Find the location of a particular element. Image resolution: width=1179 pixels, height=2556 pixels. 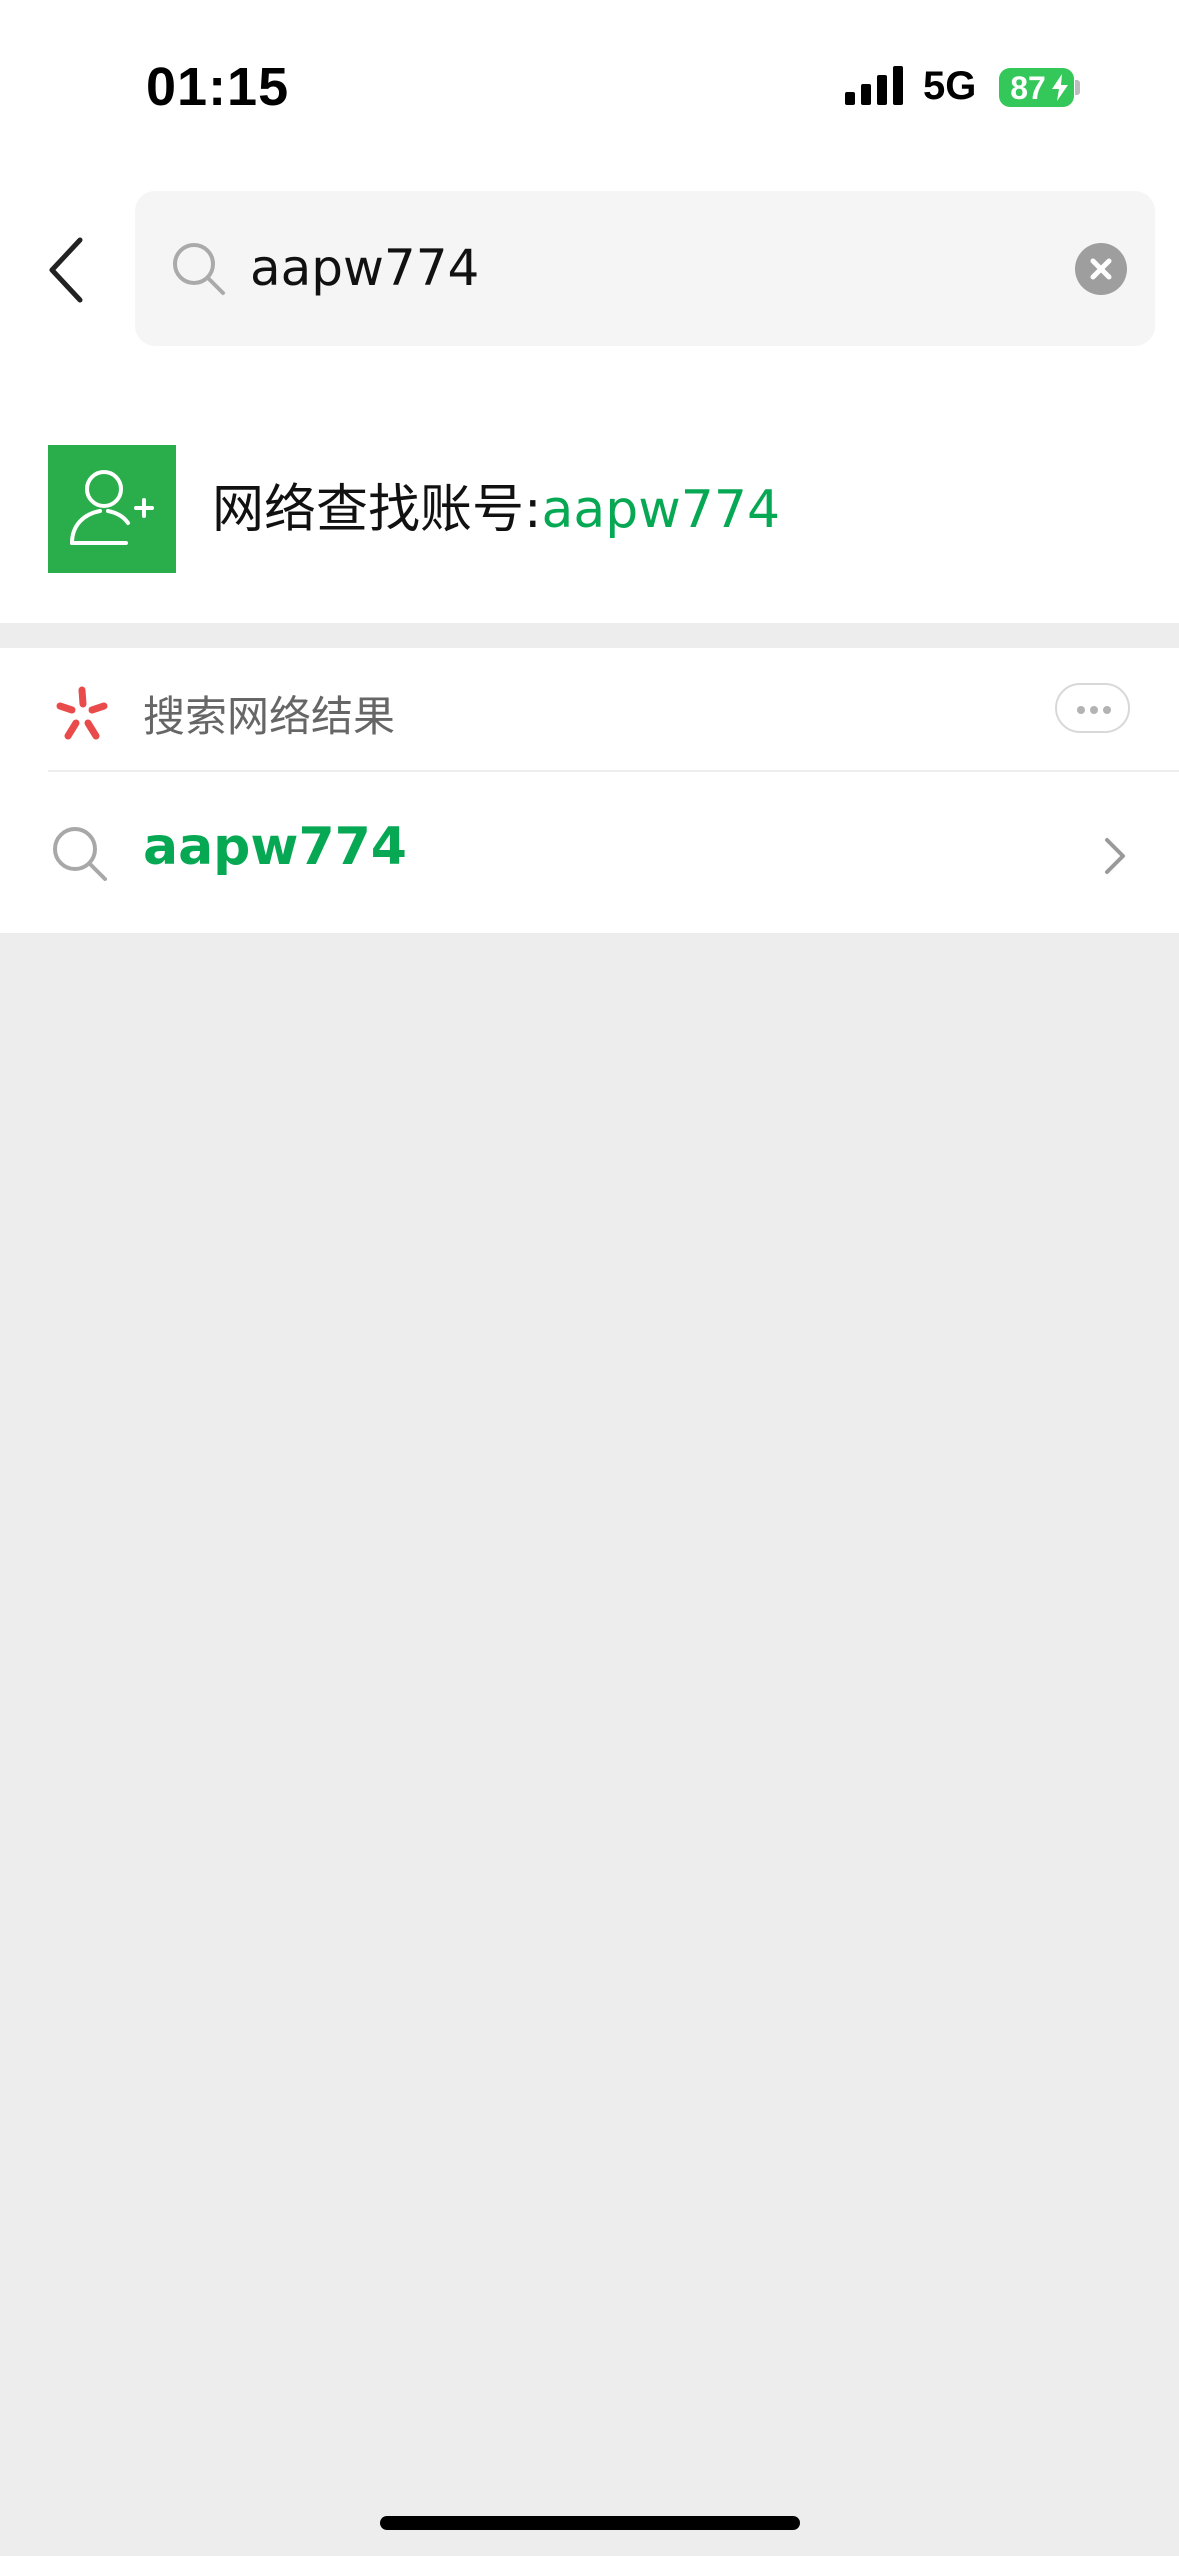

battery-indicator: 87 is located at coordinates (1036, 87).